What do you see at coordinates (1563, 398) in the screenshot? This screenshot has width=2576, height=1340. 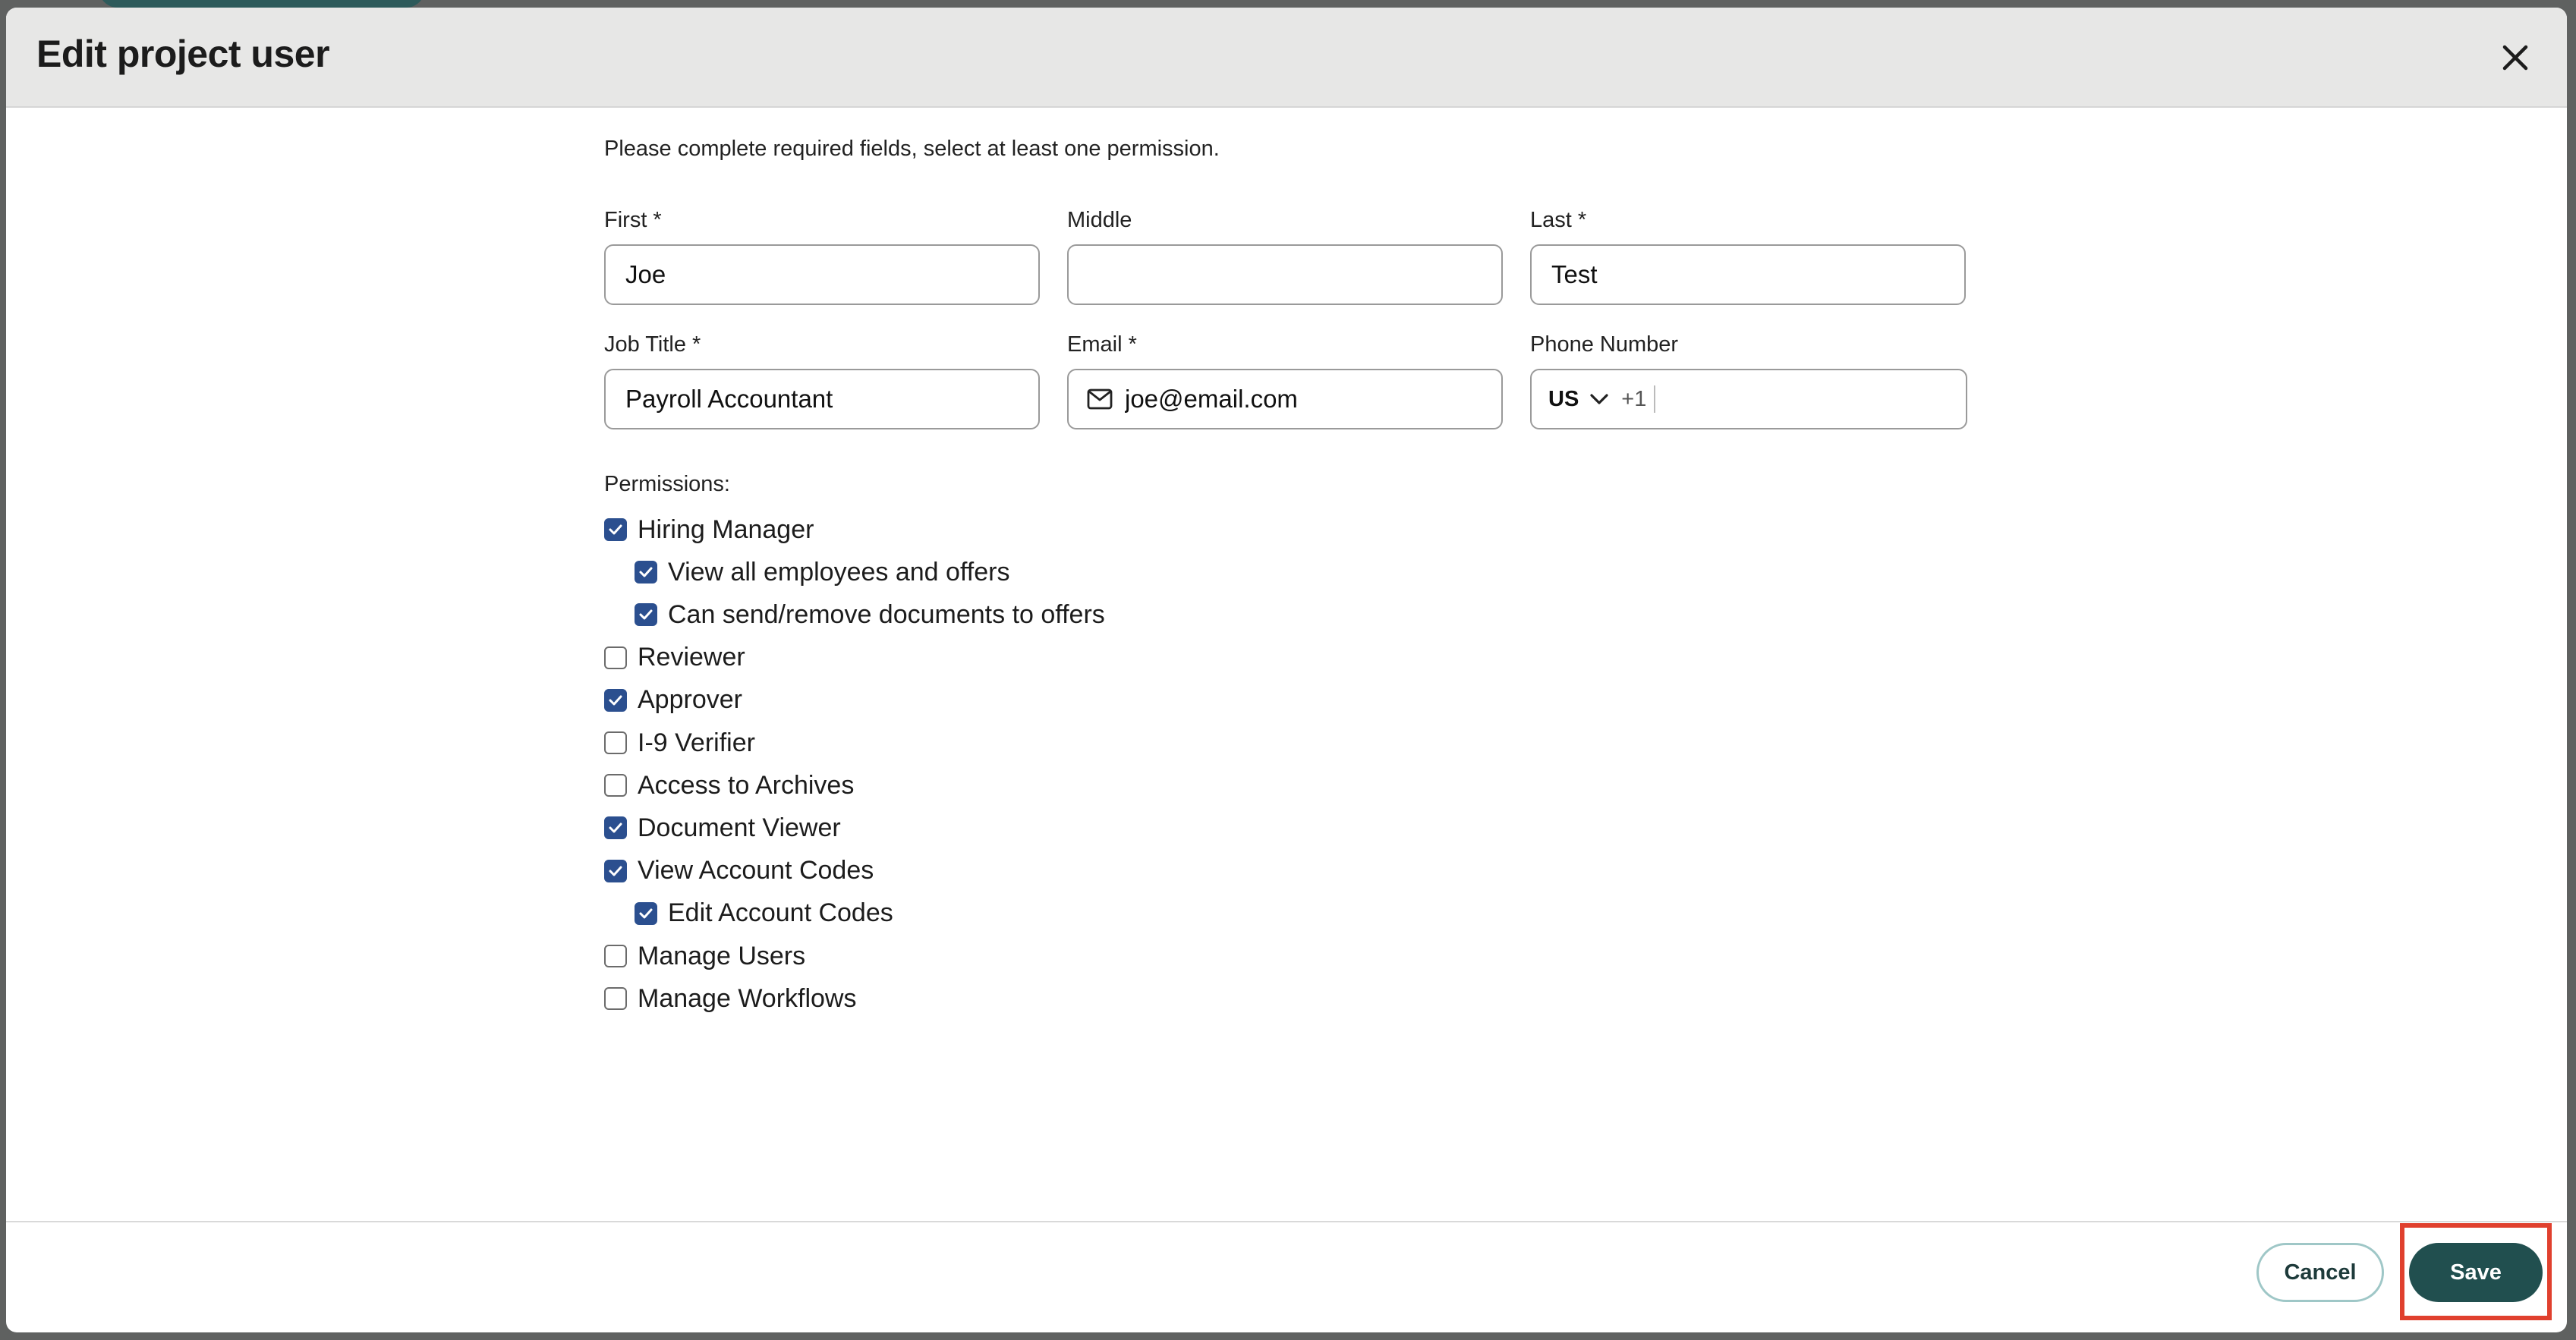 I see `country-code: US` at bounding box center [1563, 398].